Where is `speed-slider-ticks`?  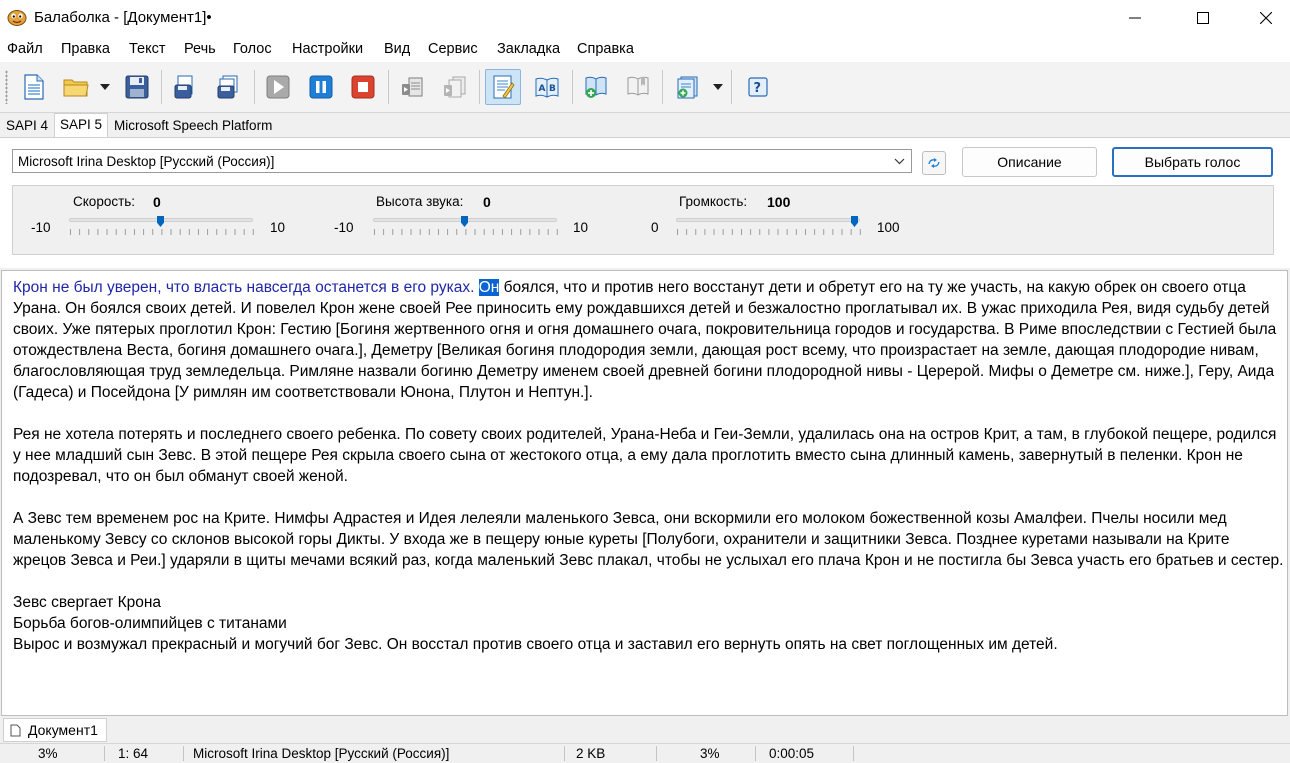 speed-slider-ticks is located at coordinates (162, 232).